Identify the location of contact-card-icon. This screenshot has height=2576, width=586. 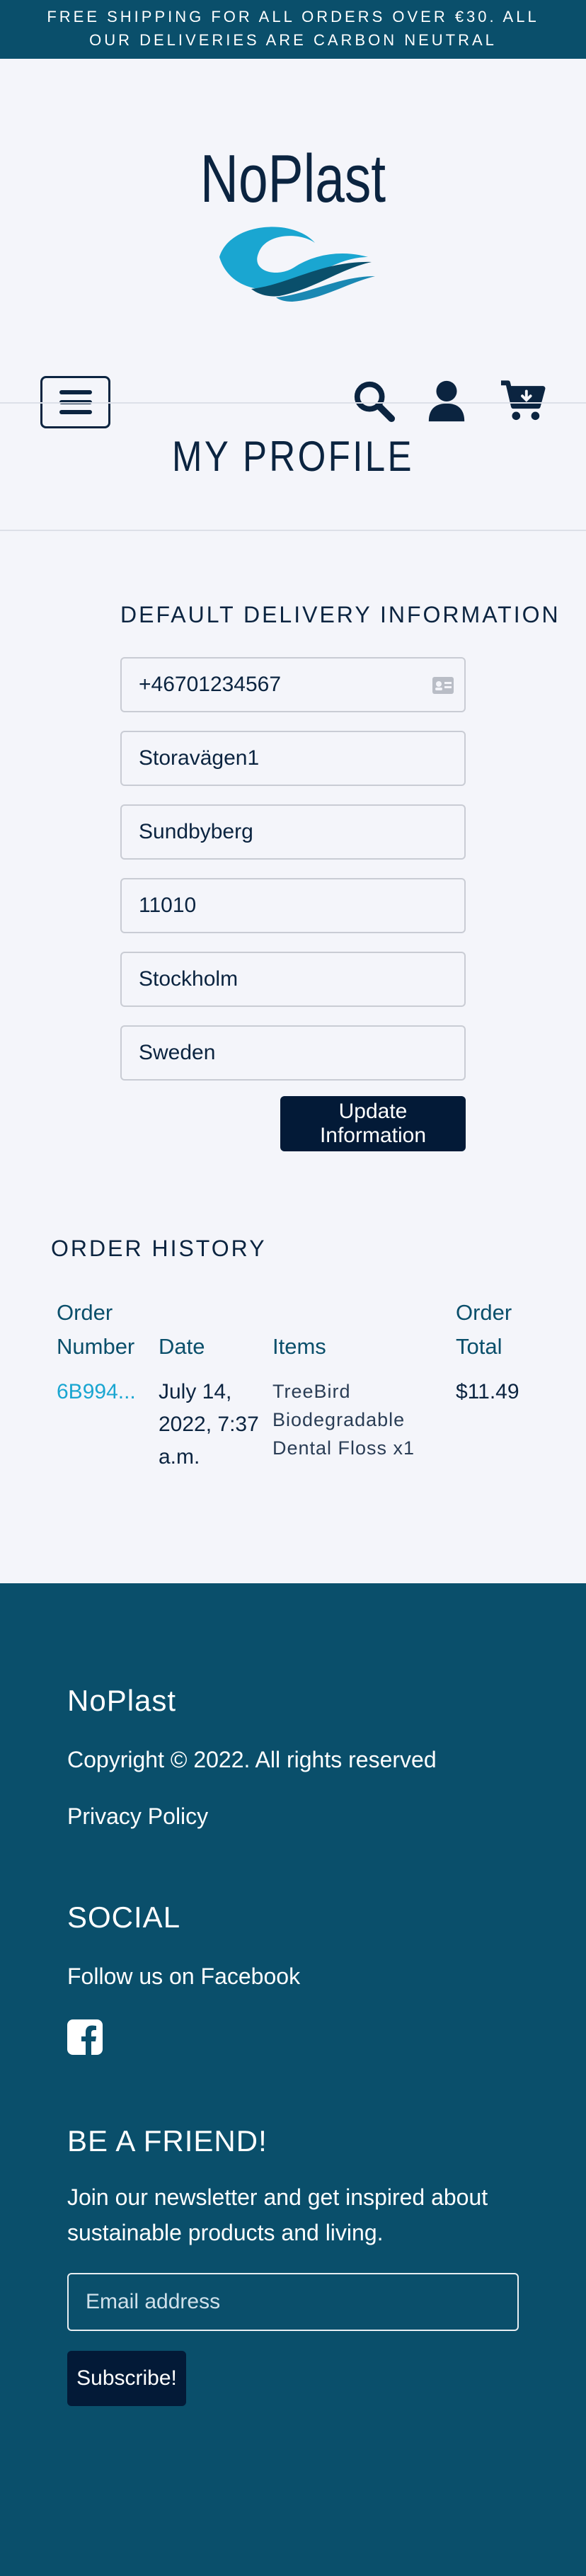
(443, 685).